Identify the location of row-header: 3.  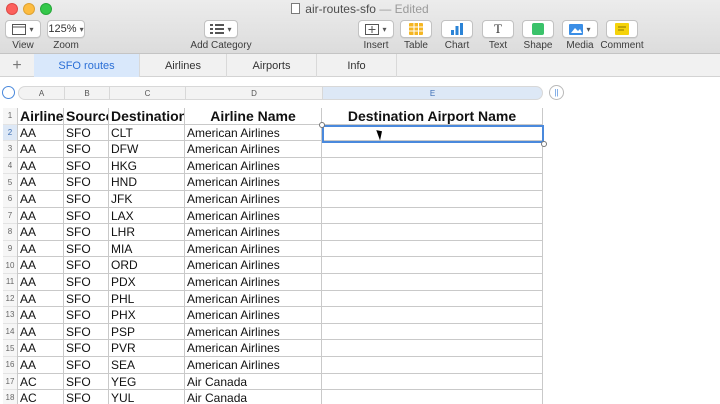
(10, 149).